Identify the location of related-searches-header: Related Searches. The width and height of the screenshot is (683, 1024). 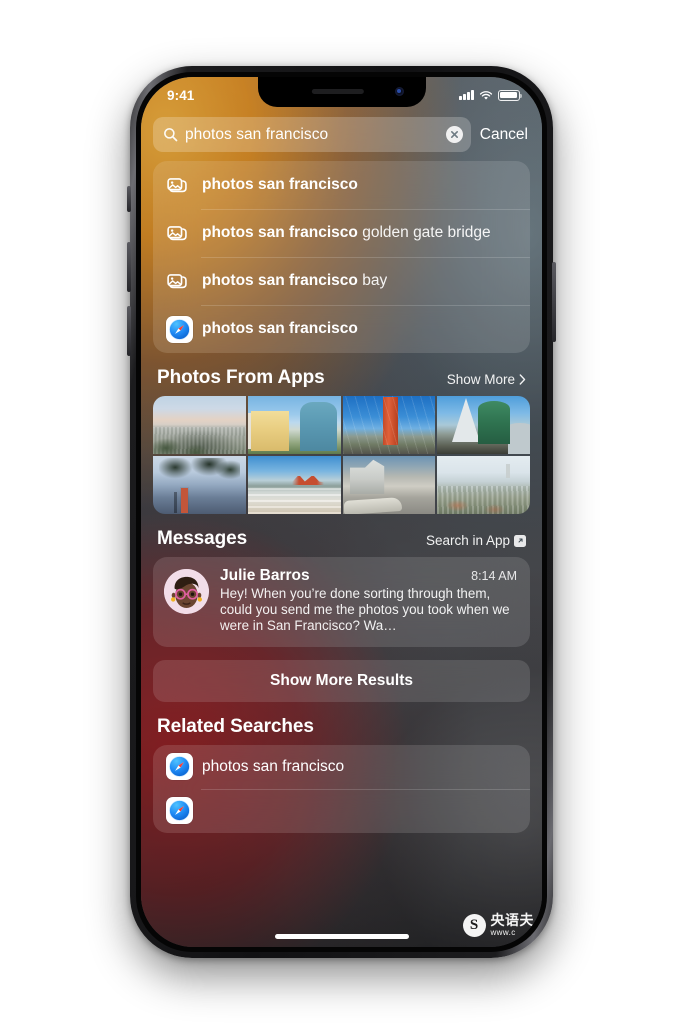
(341, 723).